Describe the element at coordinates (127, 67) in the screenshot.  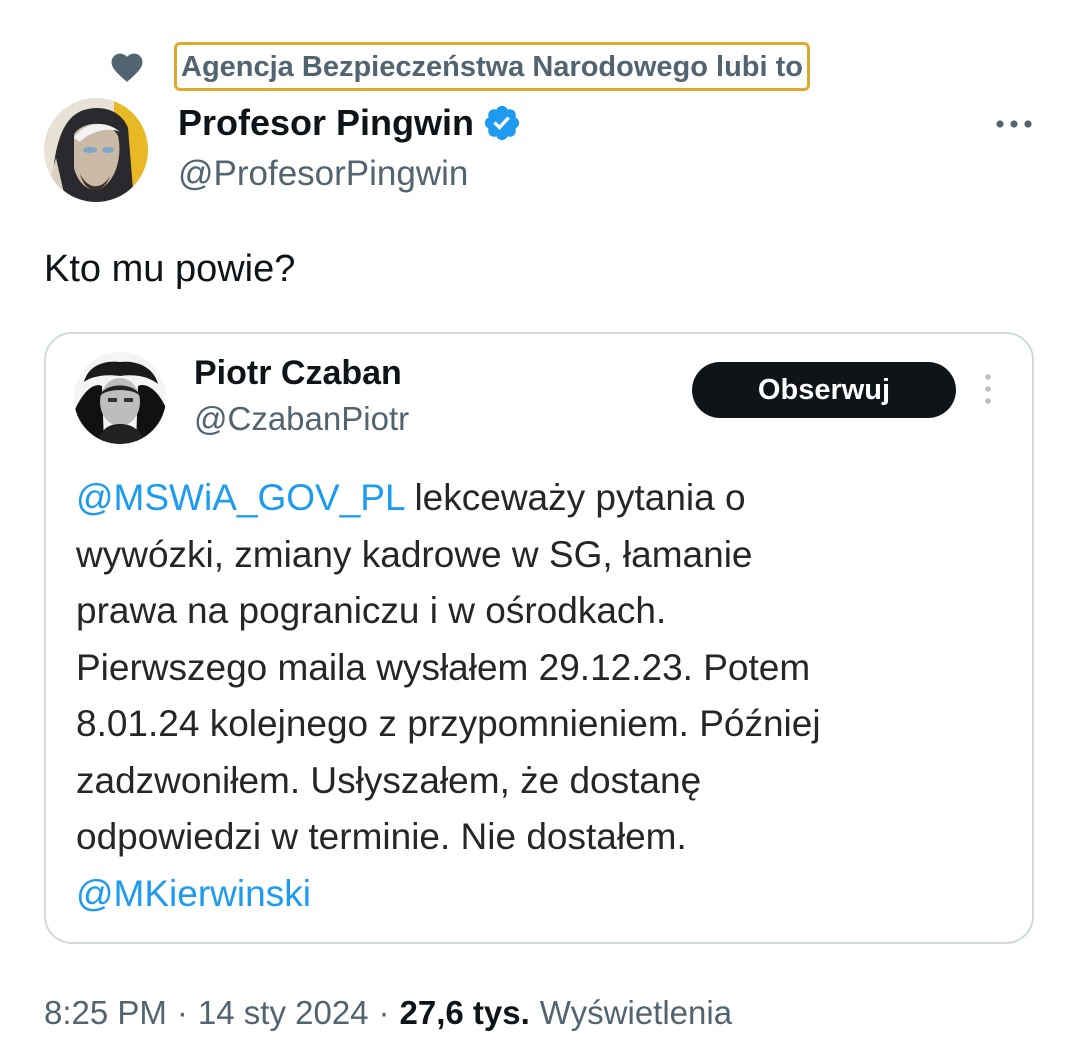
I see `heart-icon` at that location.